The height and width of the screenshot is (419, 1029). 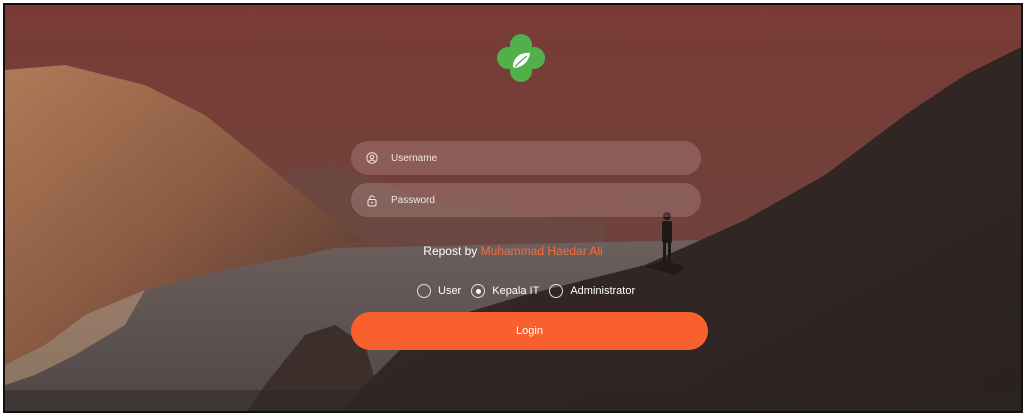 I want to click on username-field, so click(x=526, y=158).